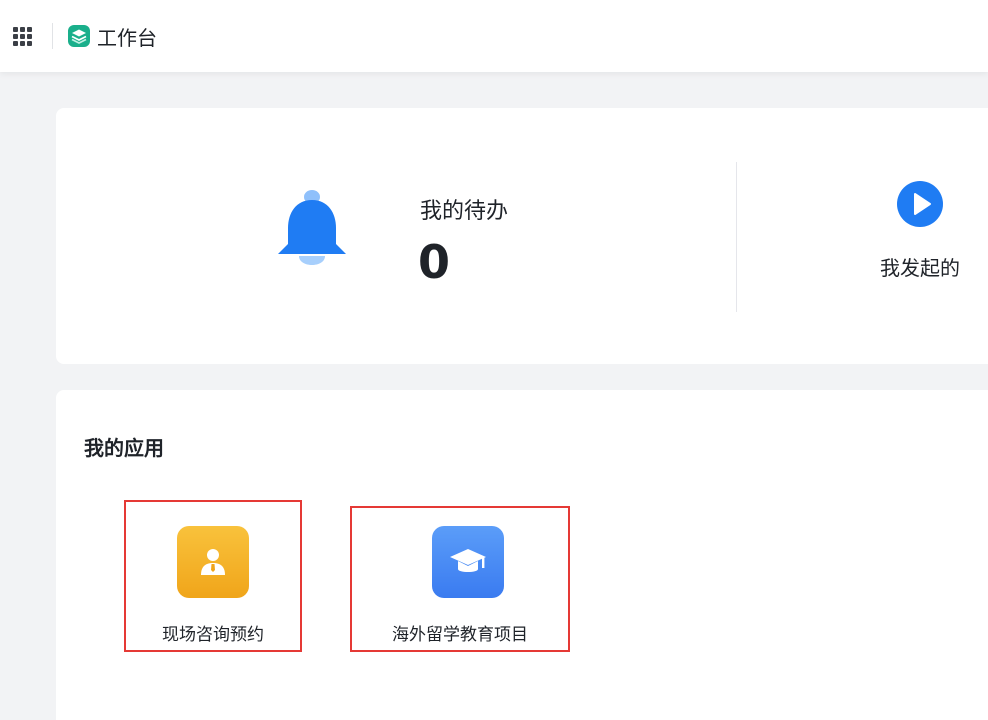 The height and width of the screenshot is (720, 988). Describe the element at coordinates (920, 268) in the screenshot. I see `initiated-label: 我发起的` at that location.